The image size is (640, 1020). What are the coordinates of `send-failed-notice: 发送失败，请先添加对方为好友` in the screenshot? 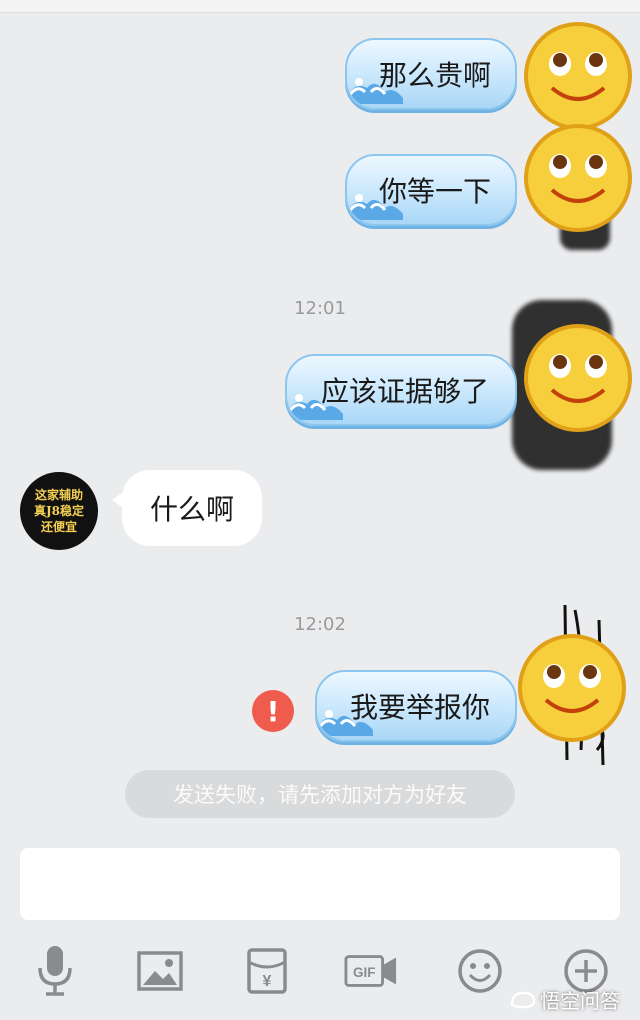 It's located at (320, 794).